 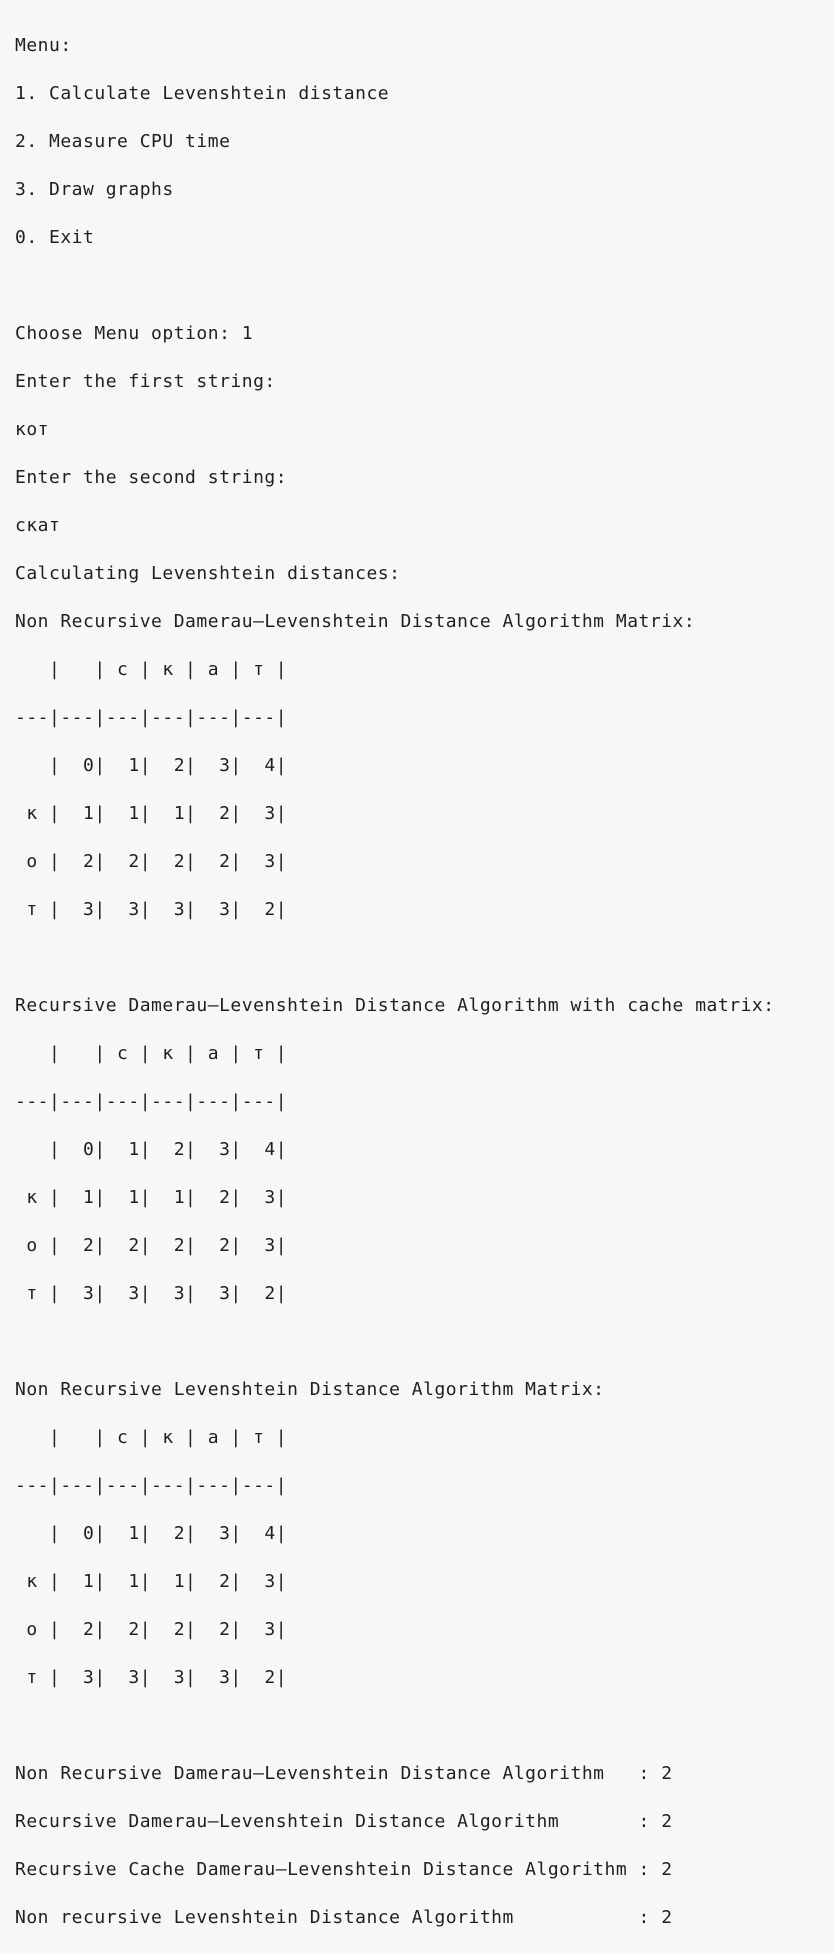 I want to click on first-string-prompt: Enter the first string:, so click(x=145, y=381).